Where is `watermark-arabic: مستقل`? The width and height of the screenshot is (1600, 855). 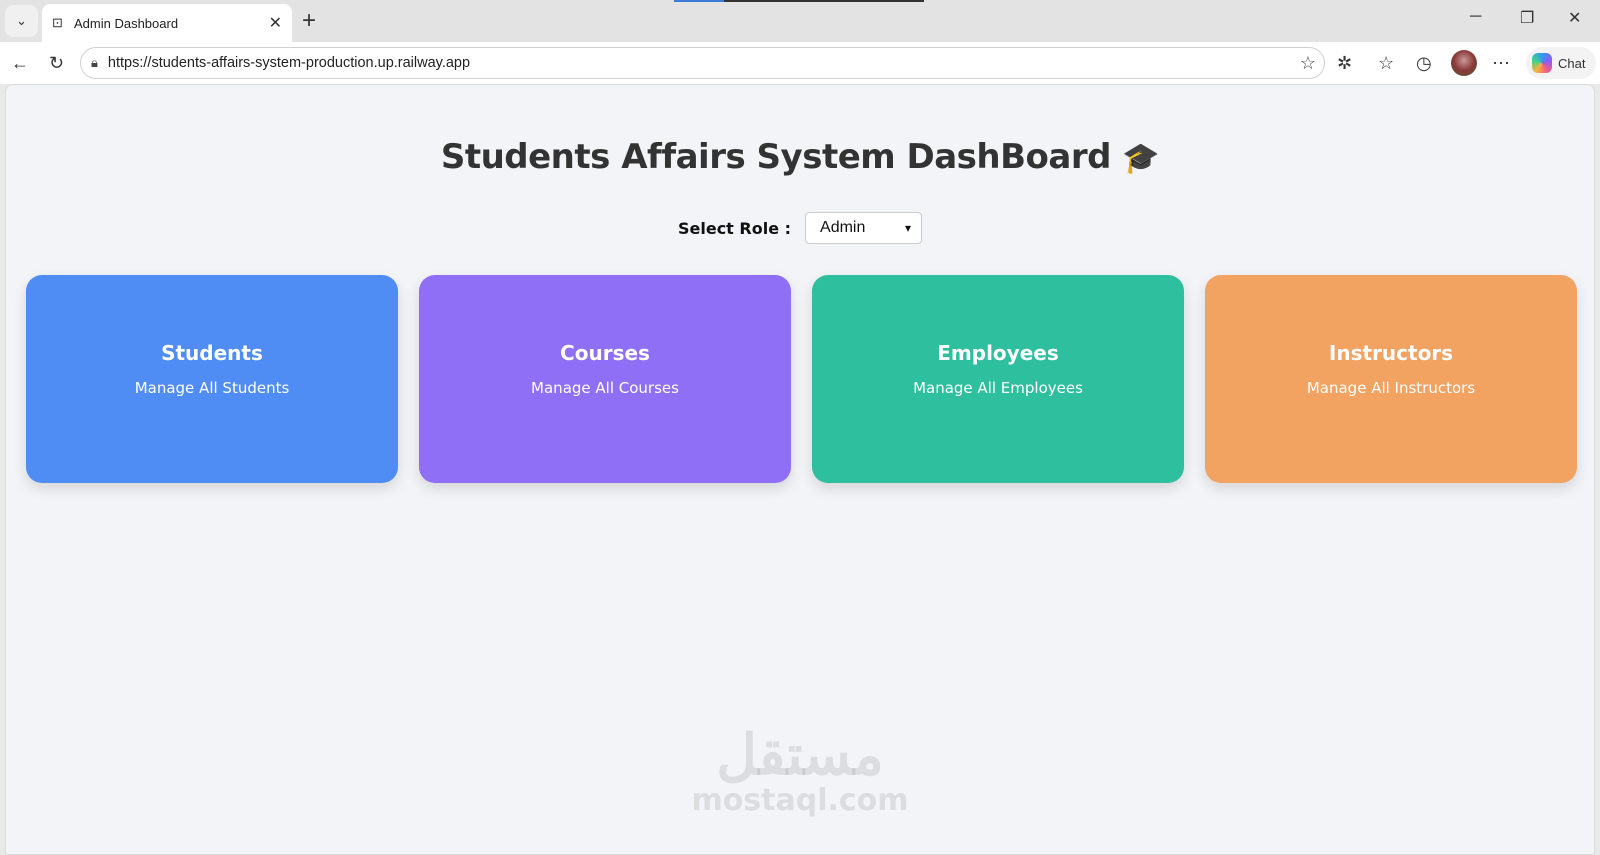 watermark-arabic: مستقل is located at coordinates (800, 754).